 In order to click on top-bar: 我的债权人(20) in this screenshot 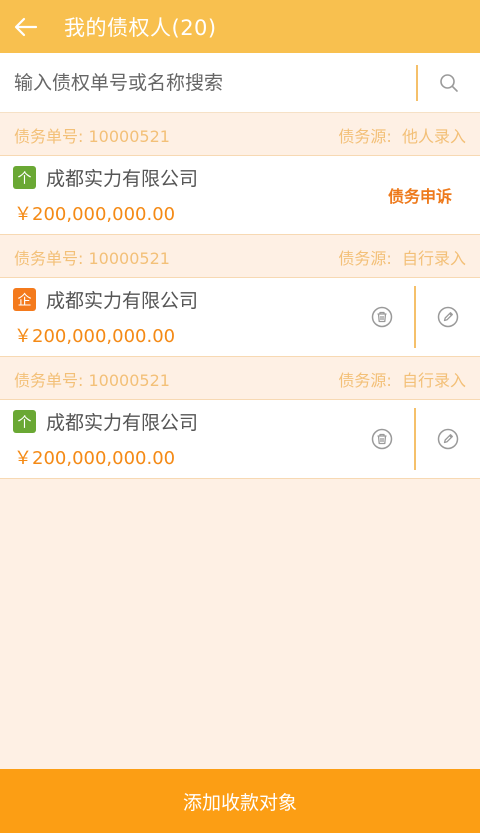, I will do `click(240, 26)`.